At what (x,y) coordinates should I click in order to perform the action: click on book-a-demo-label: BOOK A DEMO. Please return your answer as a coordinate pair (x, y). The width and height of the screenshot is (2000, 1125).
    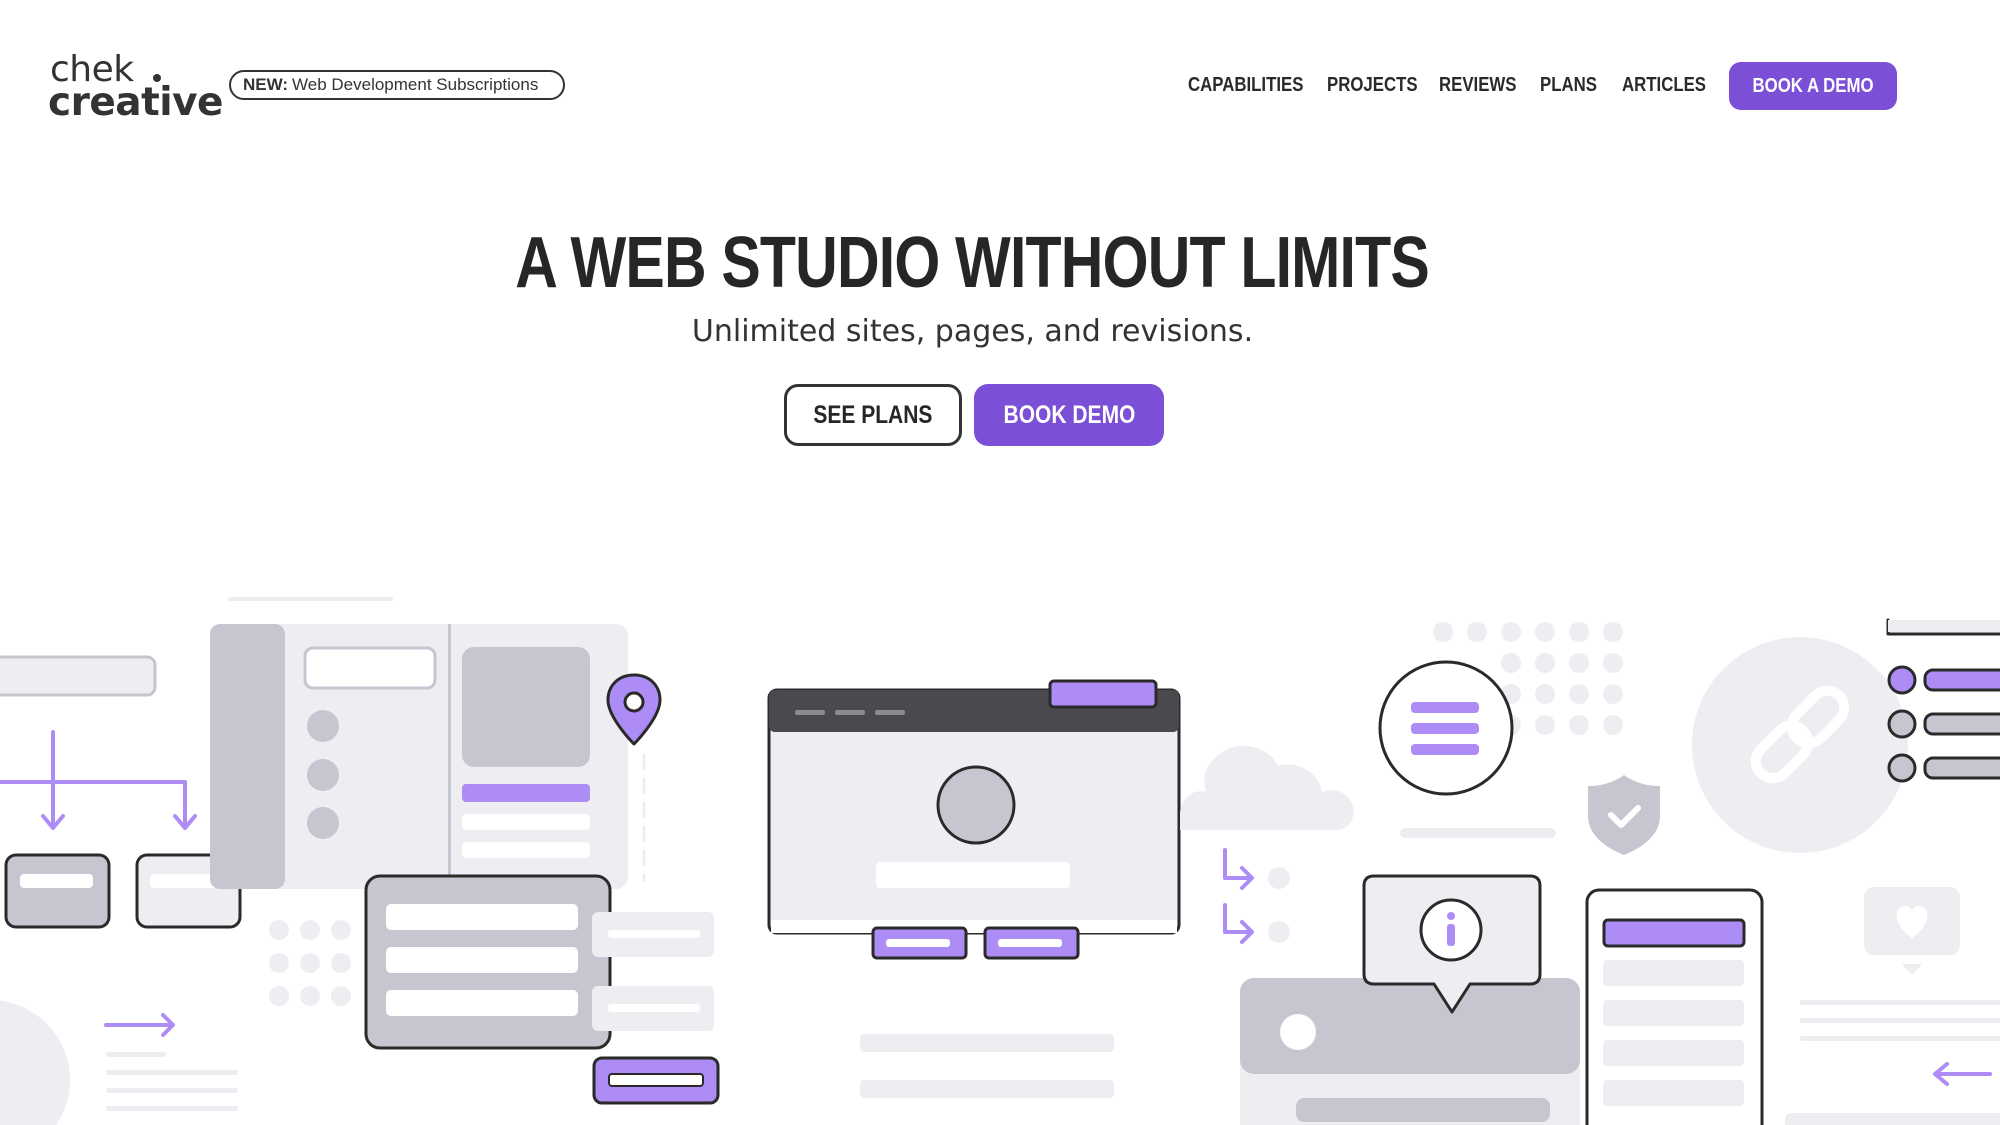
    Looking at the image, I should click on (1813, 85).